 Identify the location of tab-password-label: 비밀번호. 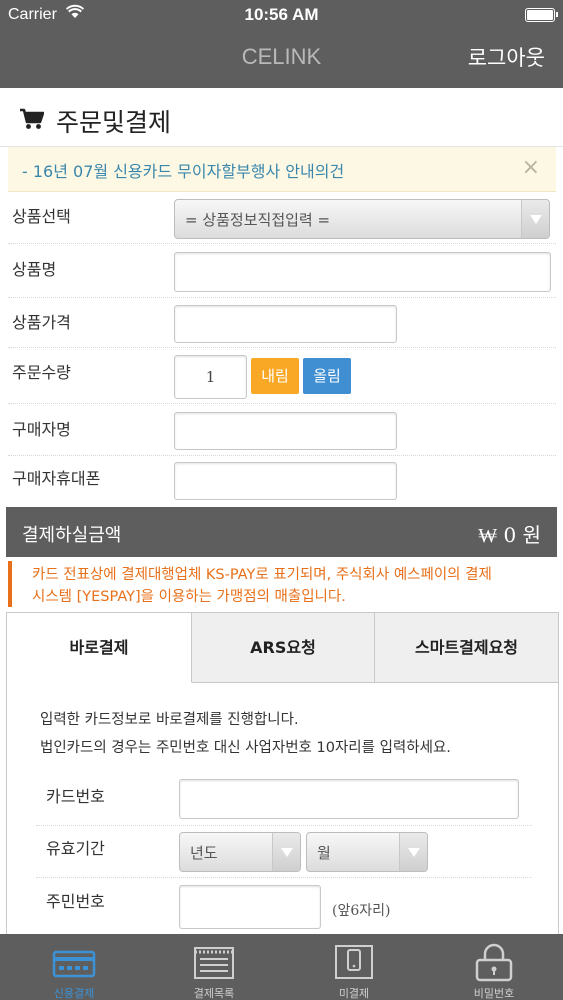
(494, 993).